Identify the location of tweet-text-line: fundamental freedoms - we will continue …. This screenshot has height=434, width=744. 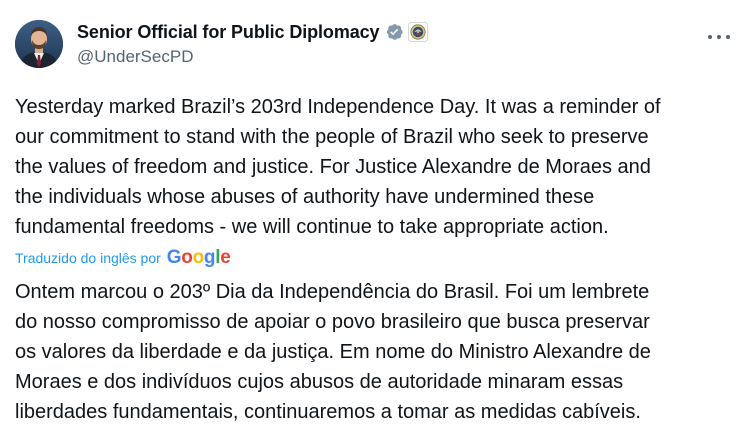
(312, 227).